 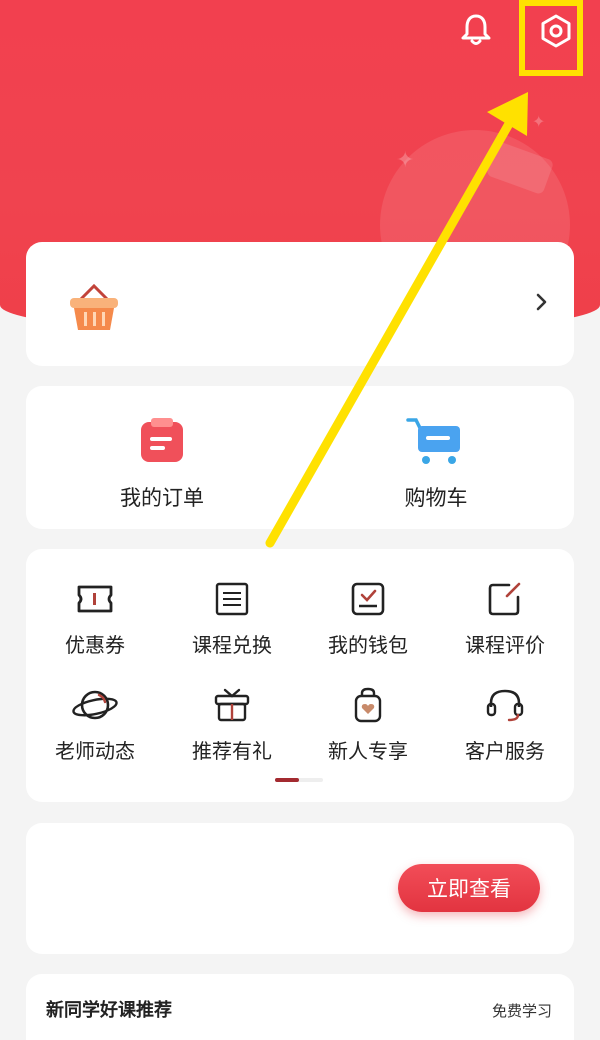 What do you see at coordinates (436, 498) in the screenshot?
I see `cart-label: 购物车` at bounding box center [436, 498].